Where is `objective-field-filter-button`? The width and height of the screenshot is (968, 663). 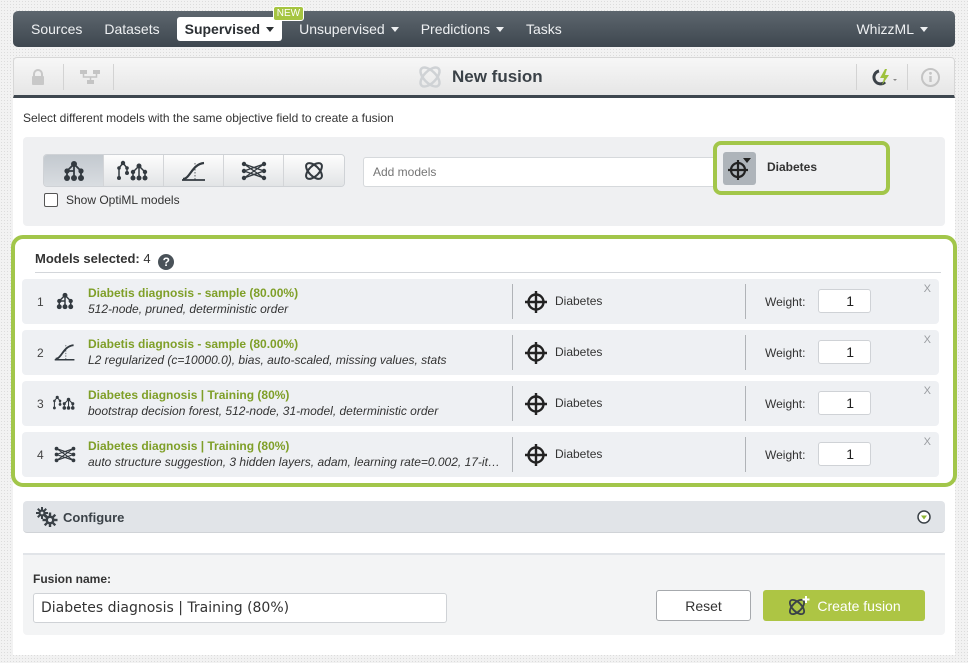 objective-field-filter-button is located at coordinates (739, 168).